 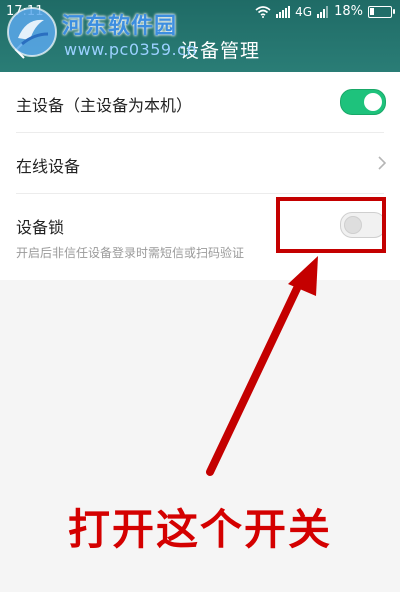 What do you see at coordinates (199, 529) in the screenshot?
I see `annotation-text: 打开这个开关` at bounding box center [199, 529].